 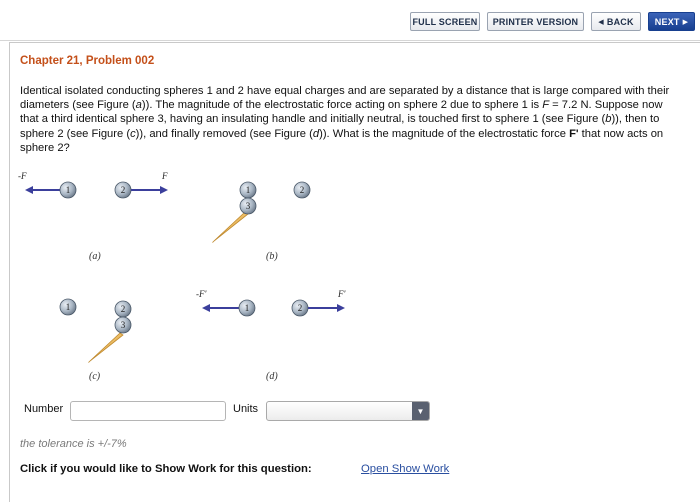 I want to click on figure-d: -F' 1 2 F', so click(x=271, y=303).